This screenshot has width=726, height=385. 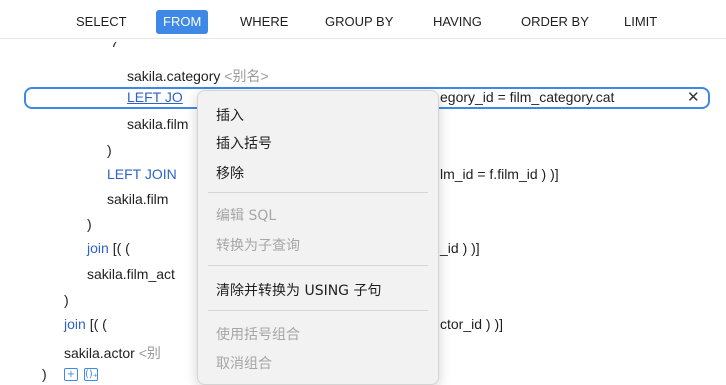 I want to click on alias-placeholder: <别名>, so click(x=246, y=76).